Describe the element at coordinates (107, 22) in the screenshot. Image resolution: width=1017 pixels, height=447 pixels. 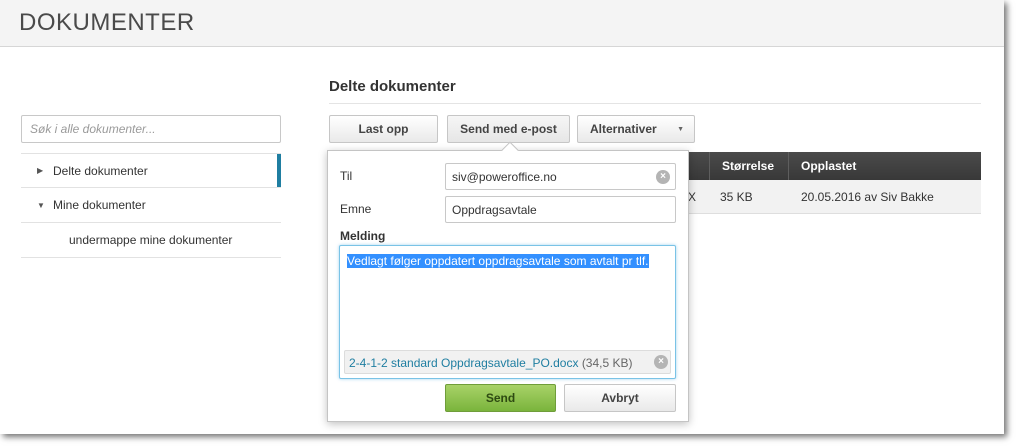
I see `page-title: DOKUMENTER` at that location.